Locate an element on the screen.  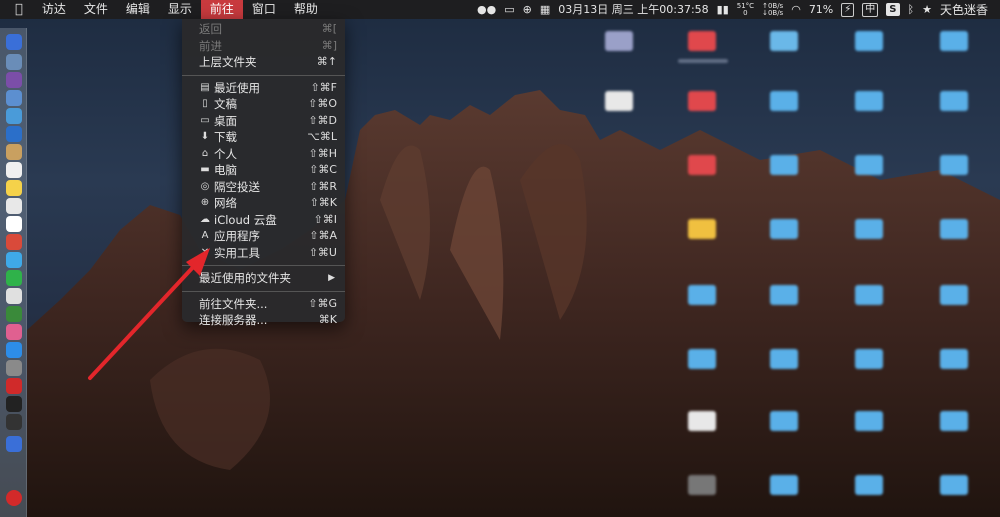
menu-item-computer: ▬ 电脑 ⇧⌘C is located at coordinates (263, 170).